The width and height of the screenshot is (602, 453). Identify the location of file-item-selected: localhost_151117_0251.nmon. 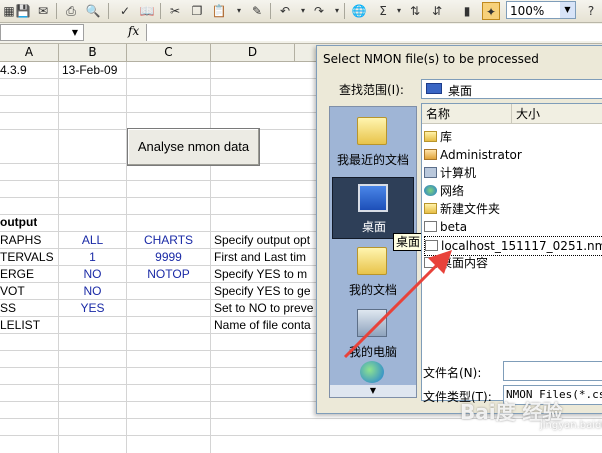
(513, 246).